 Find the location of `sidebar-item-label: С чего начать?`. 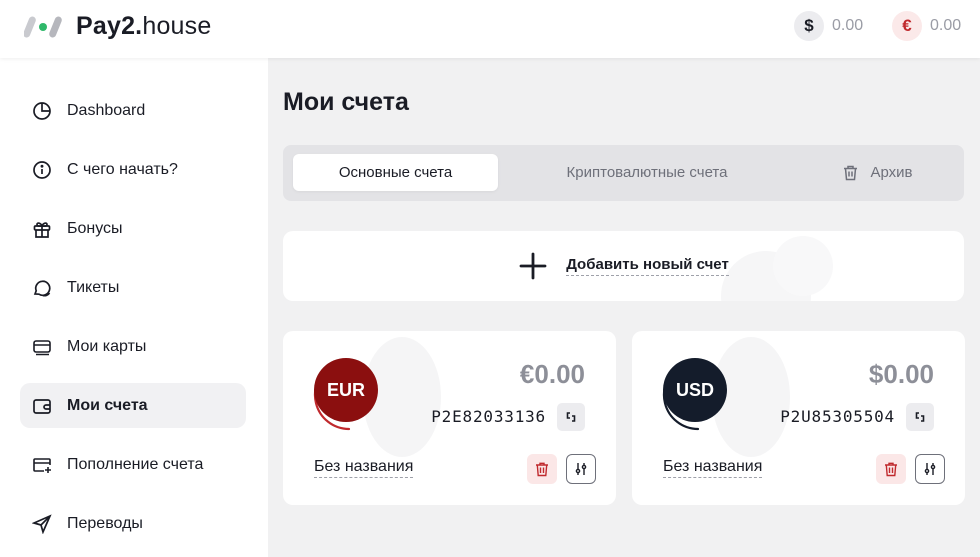

sidebar-item-label: С чего начать? is located at coordinates (122, 169).